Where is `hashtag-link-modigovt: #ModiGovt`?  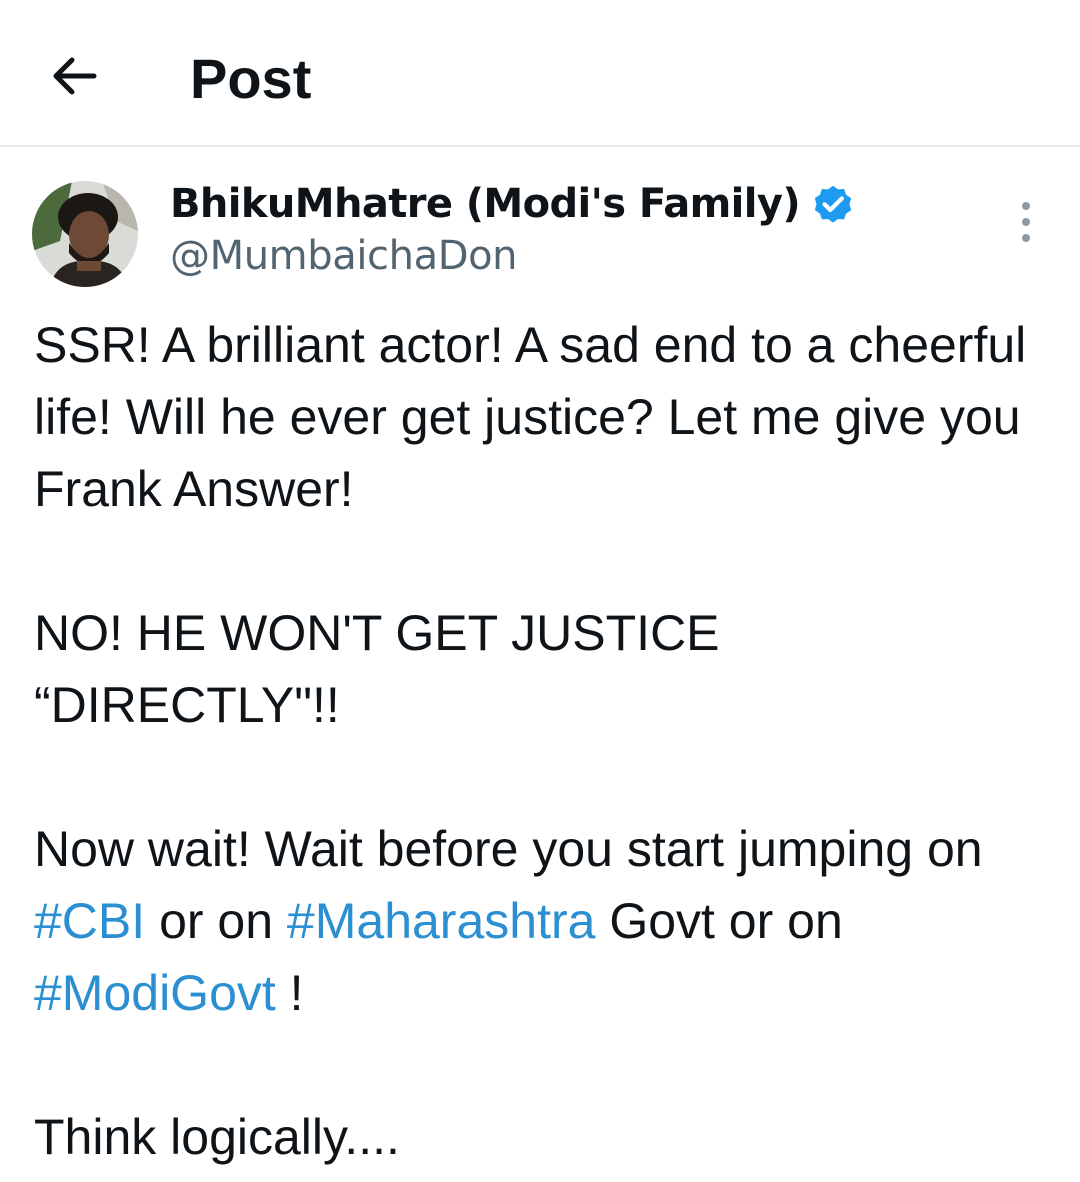 hashtag-link-modigovt: #ModiGovt is located at coordinates (155, 993).